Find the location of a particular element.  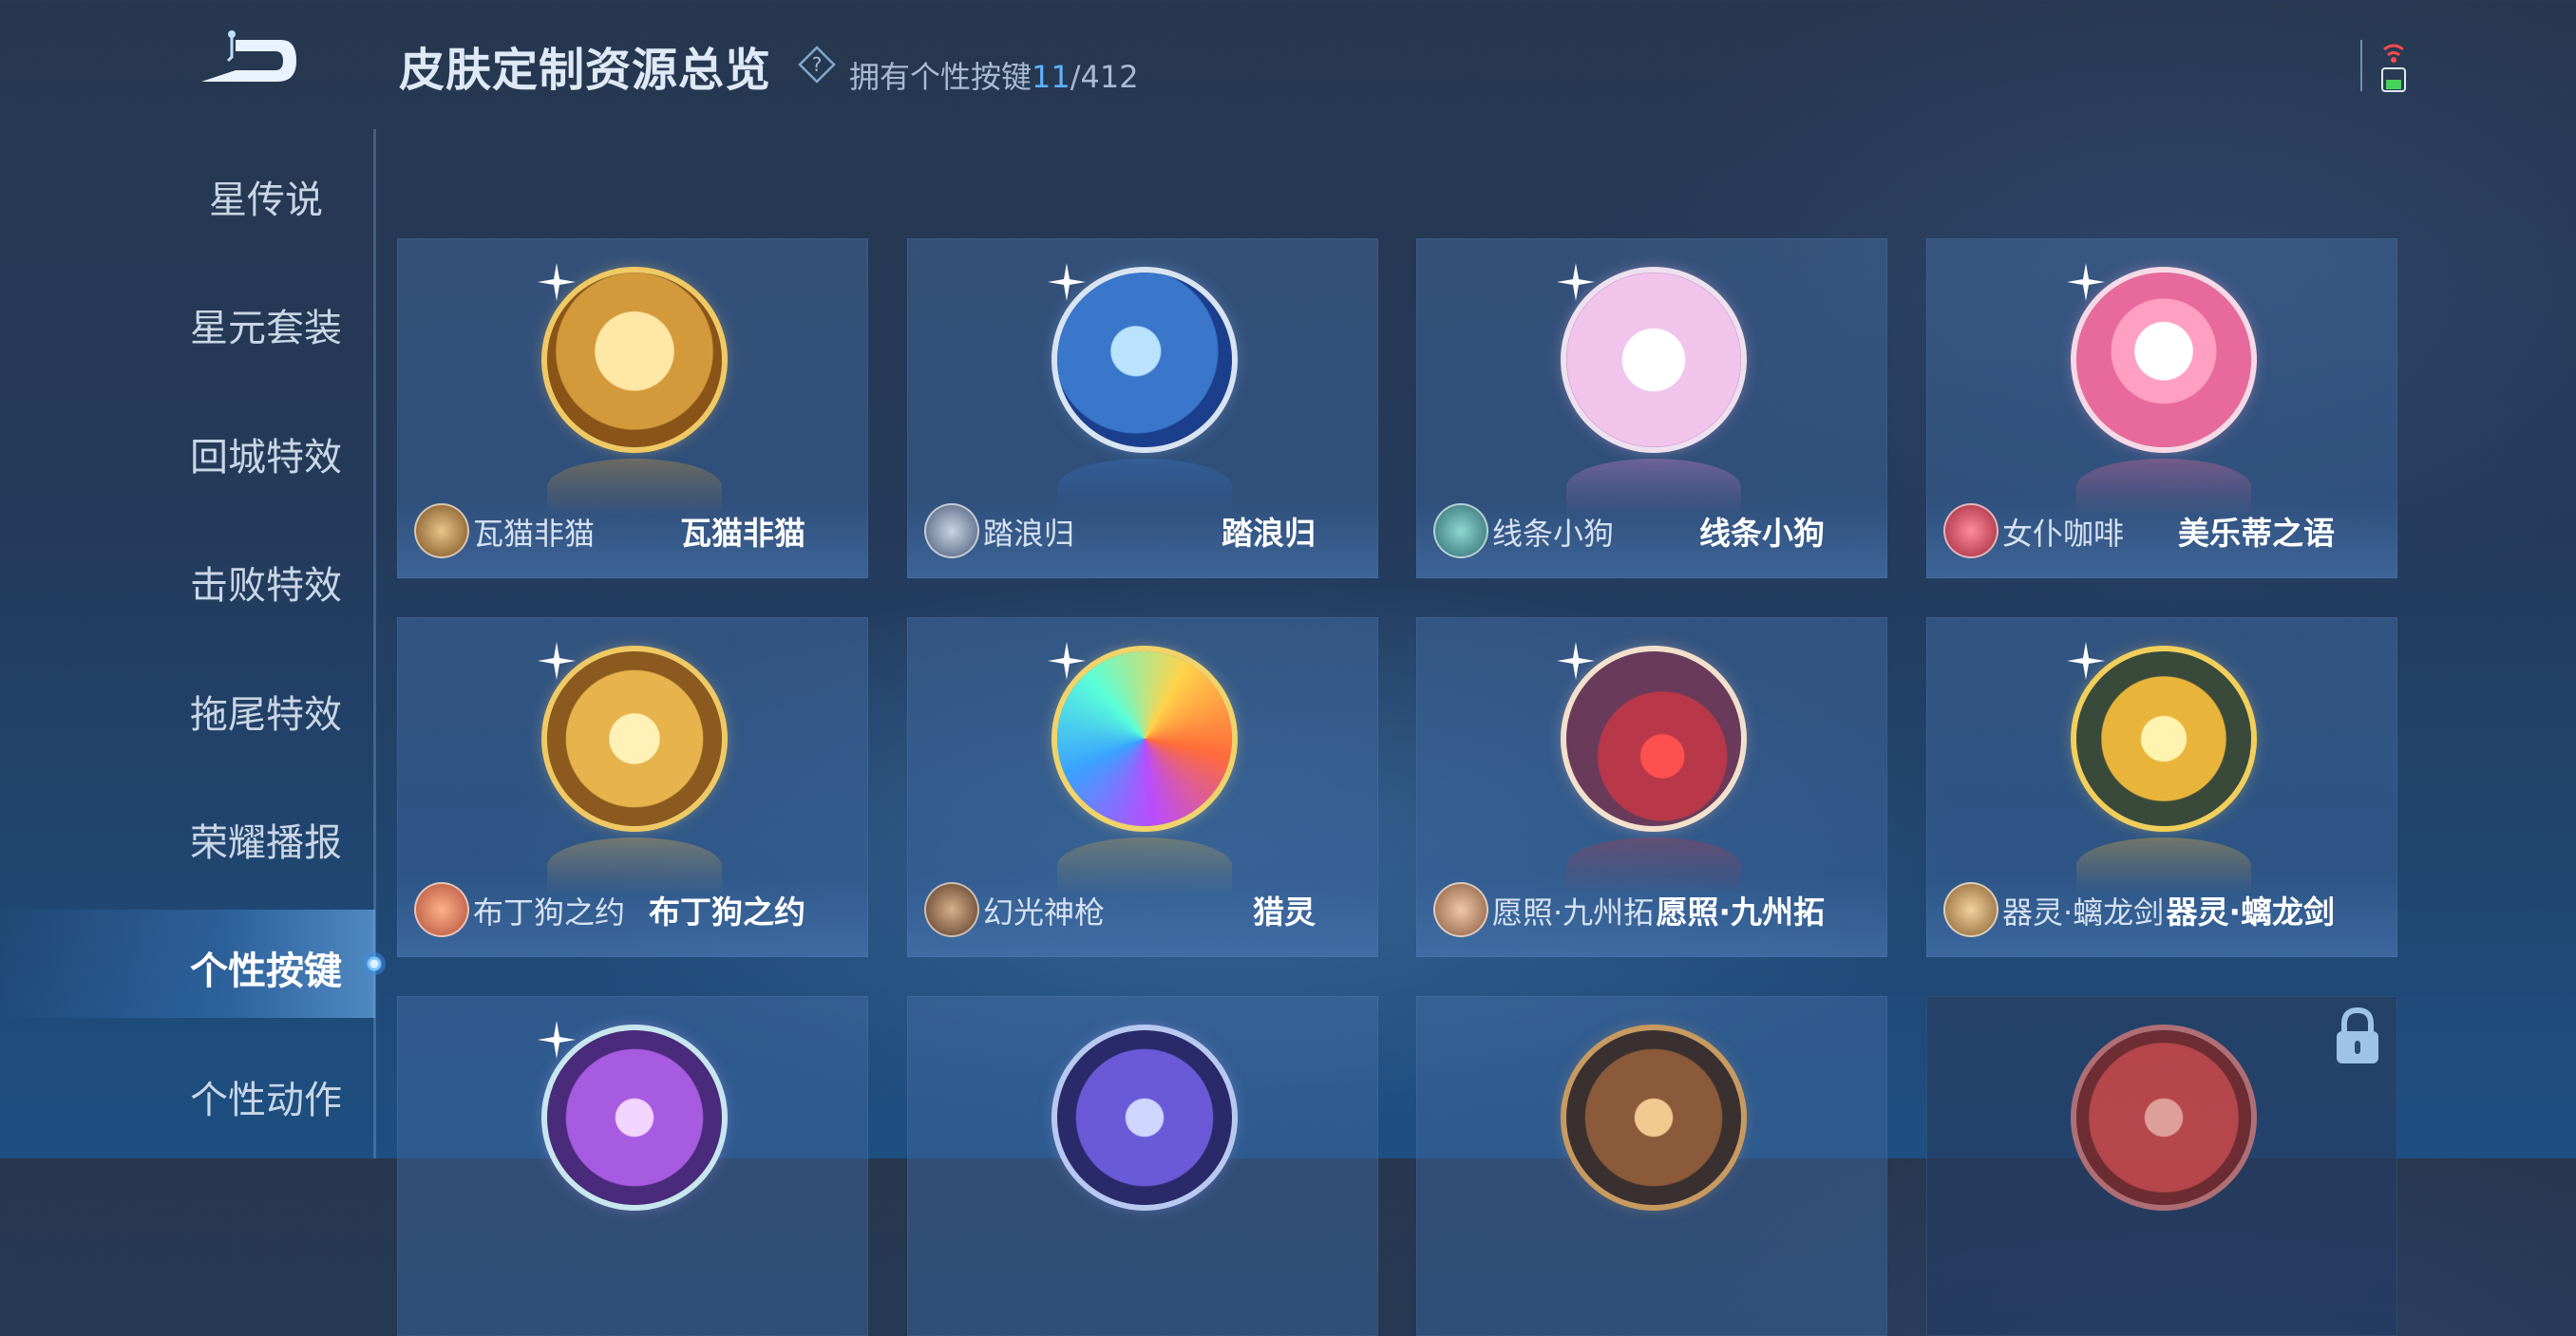

lock-icon is located at coordinates (2357, 1035).